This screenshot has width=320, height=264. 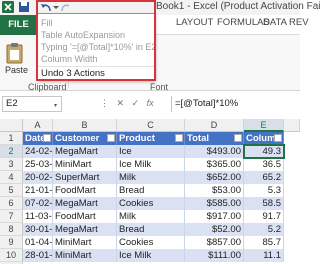 What do you see at coordinates (264, 203) in the screenshot?
I see `table-cell: 58.5` at bounding box center [264, 203].